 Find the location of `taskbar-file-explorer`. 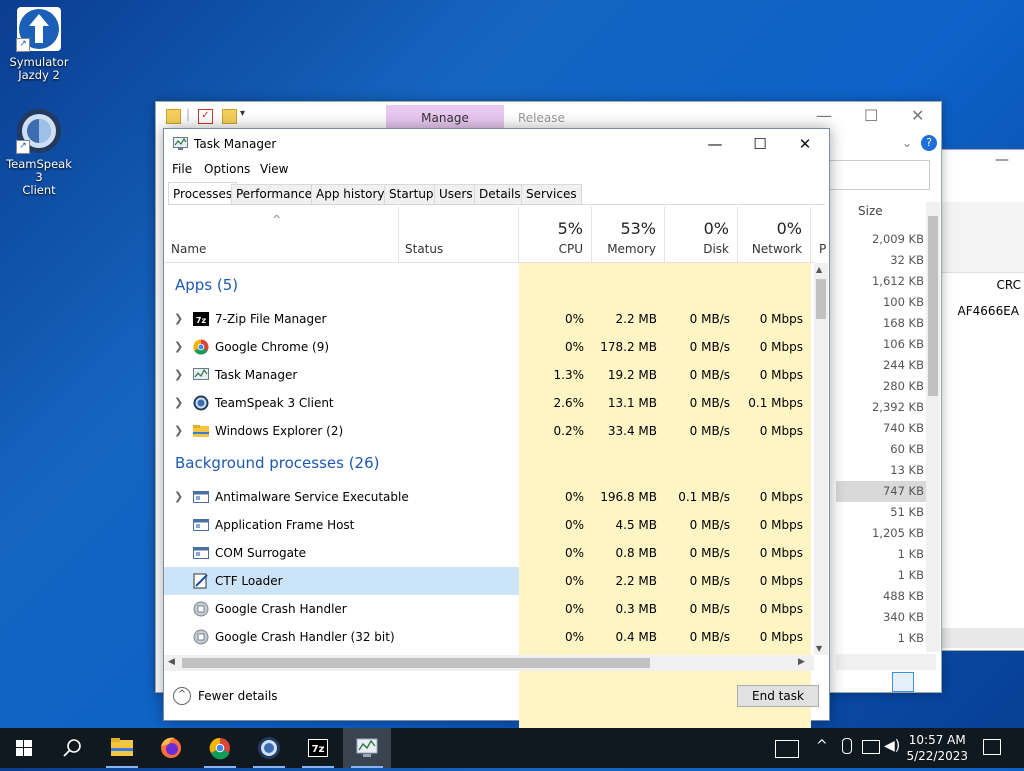

taskbar-file-explorer is located at coordinates (122, 748).